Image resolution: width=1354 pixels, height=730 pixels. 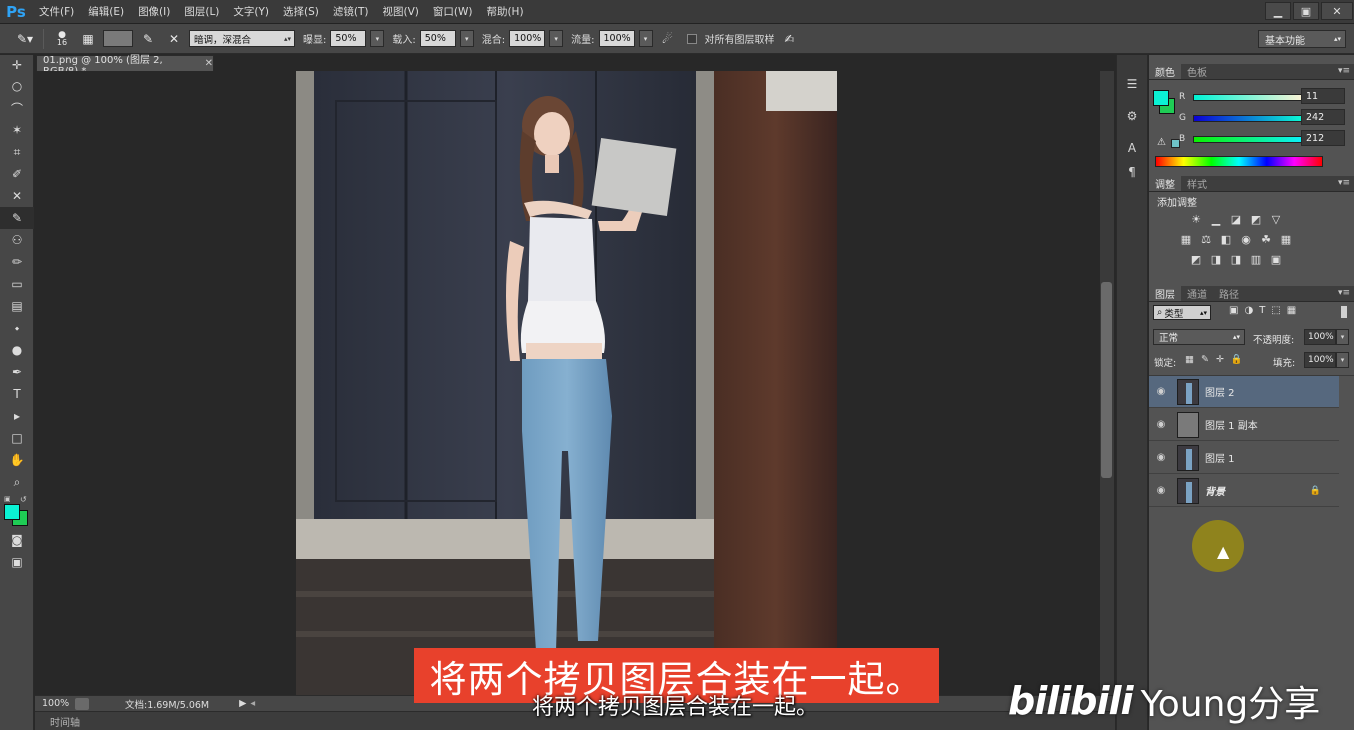 I want to click on history-brush-icon: ✏, so click(x=17, y=262).